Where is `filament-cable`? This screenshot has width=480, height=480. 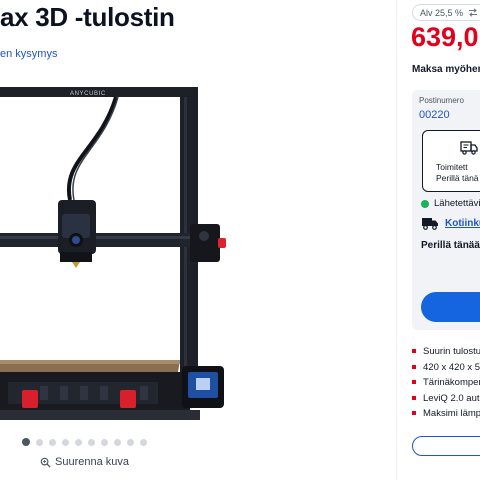 filament-cable is located at coordinates (92, 148).